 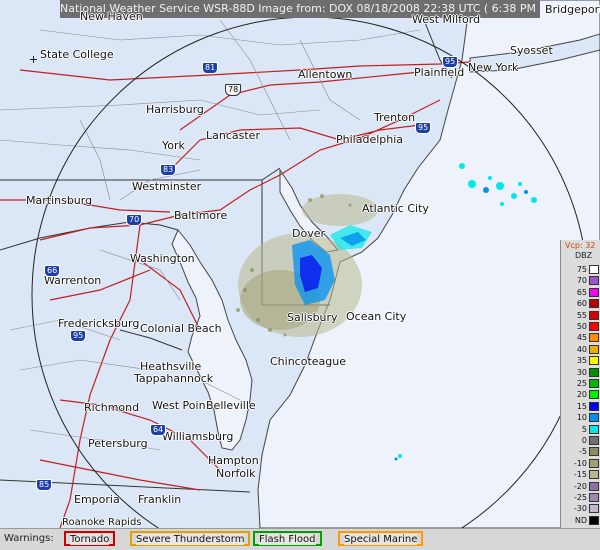 I want to click on city-marker, so click(x=33, y=59).